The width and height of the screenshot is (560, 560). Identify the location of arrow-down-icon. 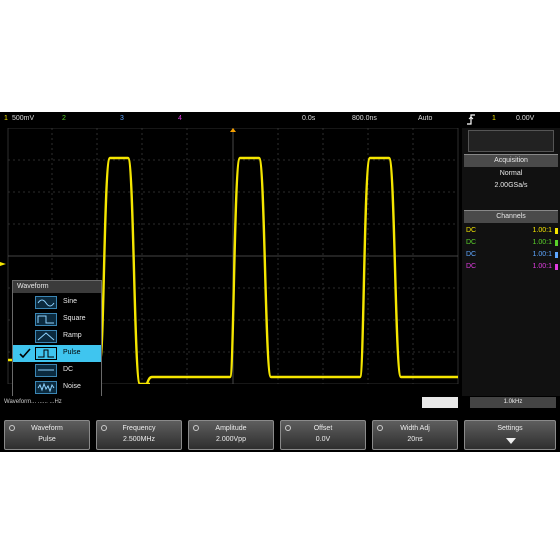
(511, 441).